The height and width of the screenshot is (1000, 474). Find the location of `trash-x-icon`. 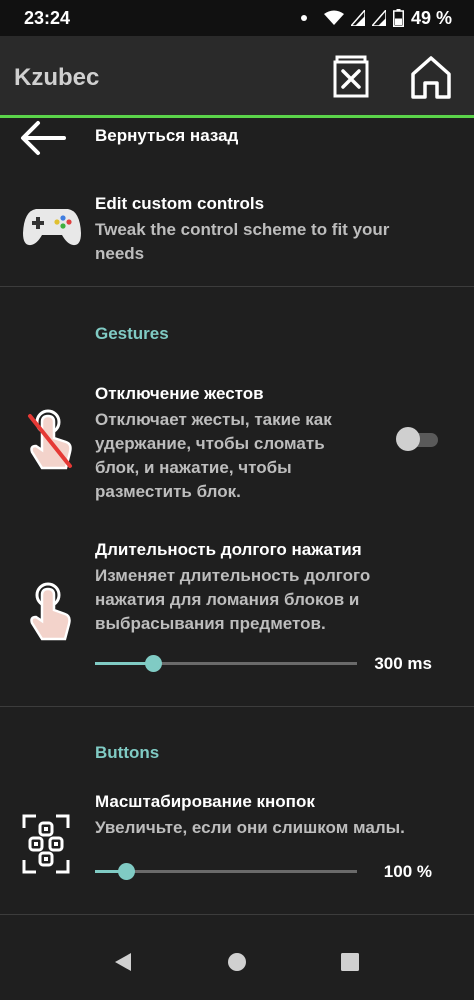

trash-x-icon is located at coordinates (351, 76).